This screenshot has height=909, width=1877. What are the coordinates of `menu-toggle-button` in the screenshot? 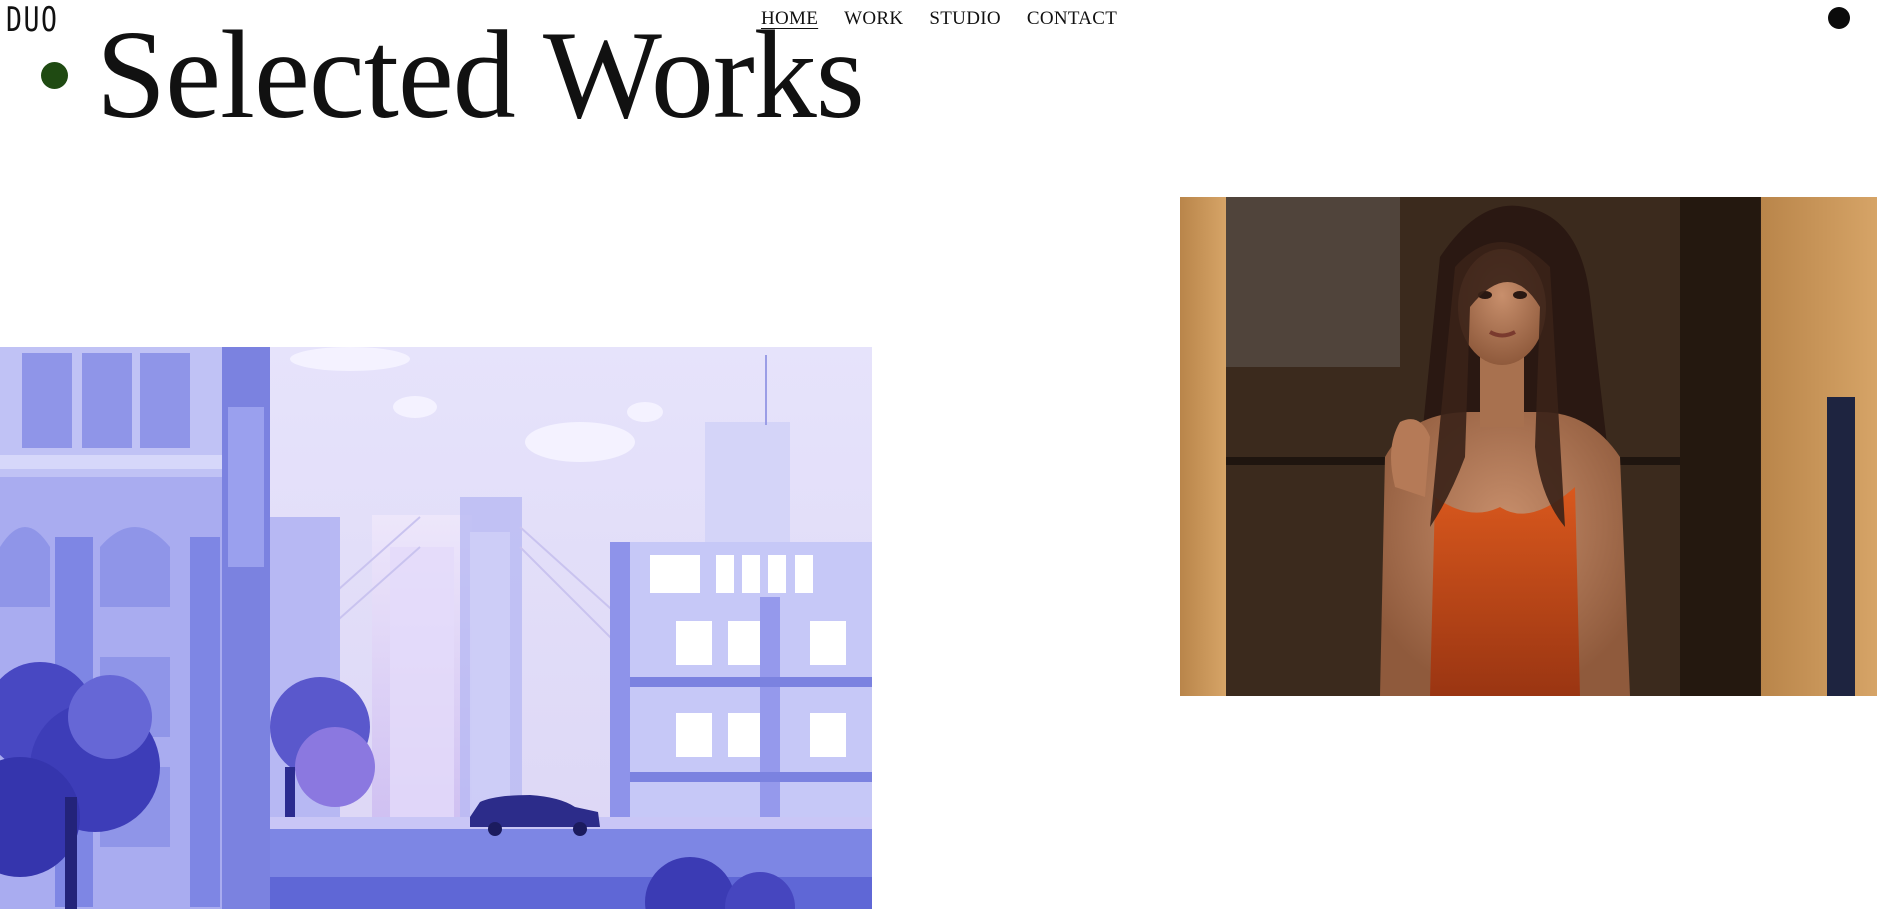 It's located at (1839, 18).